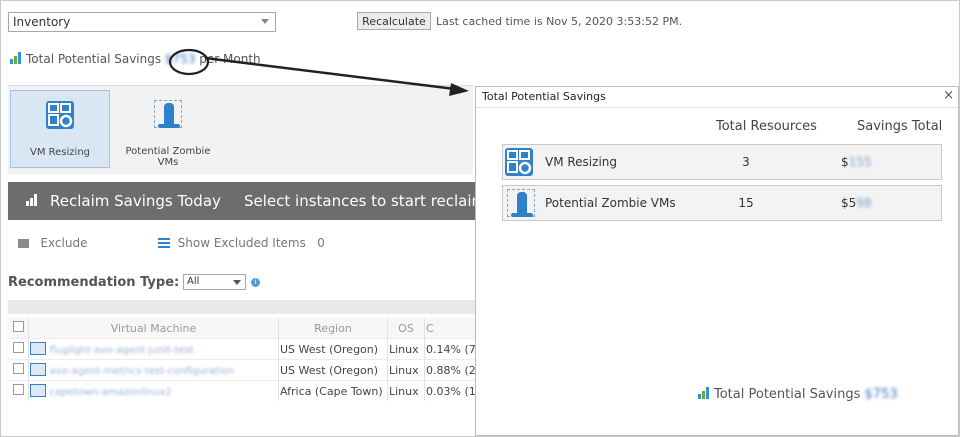 The height and width of the screenshot is (437, 960). I want to click on annotation-arrow-head, so click(459, 89).